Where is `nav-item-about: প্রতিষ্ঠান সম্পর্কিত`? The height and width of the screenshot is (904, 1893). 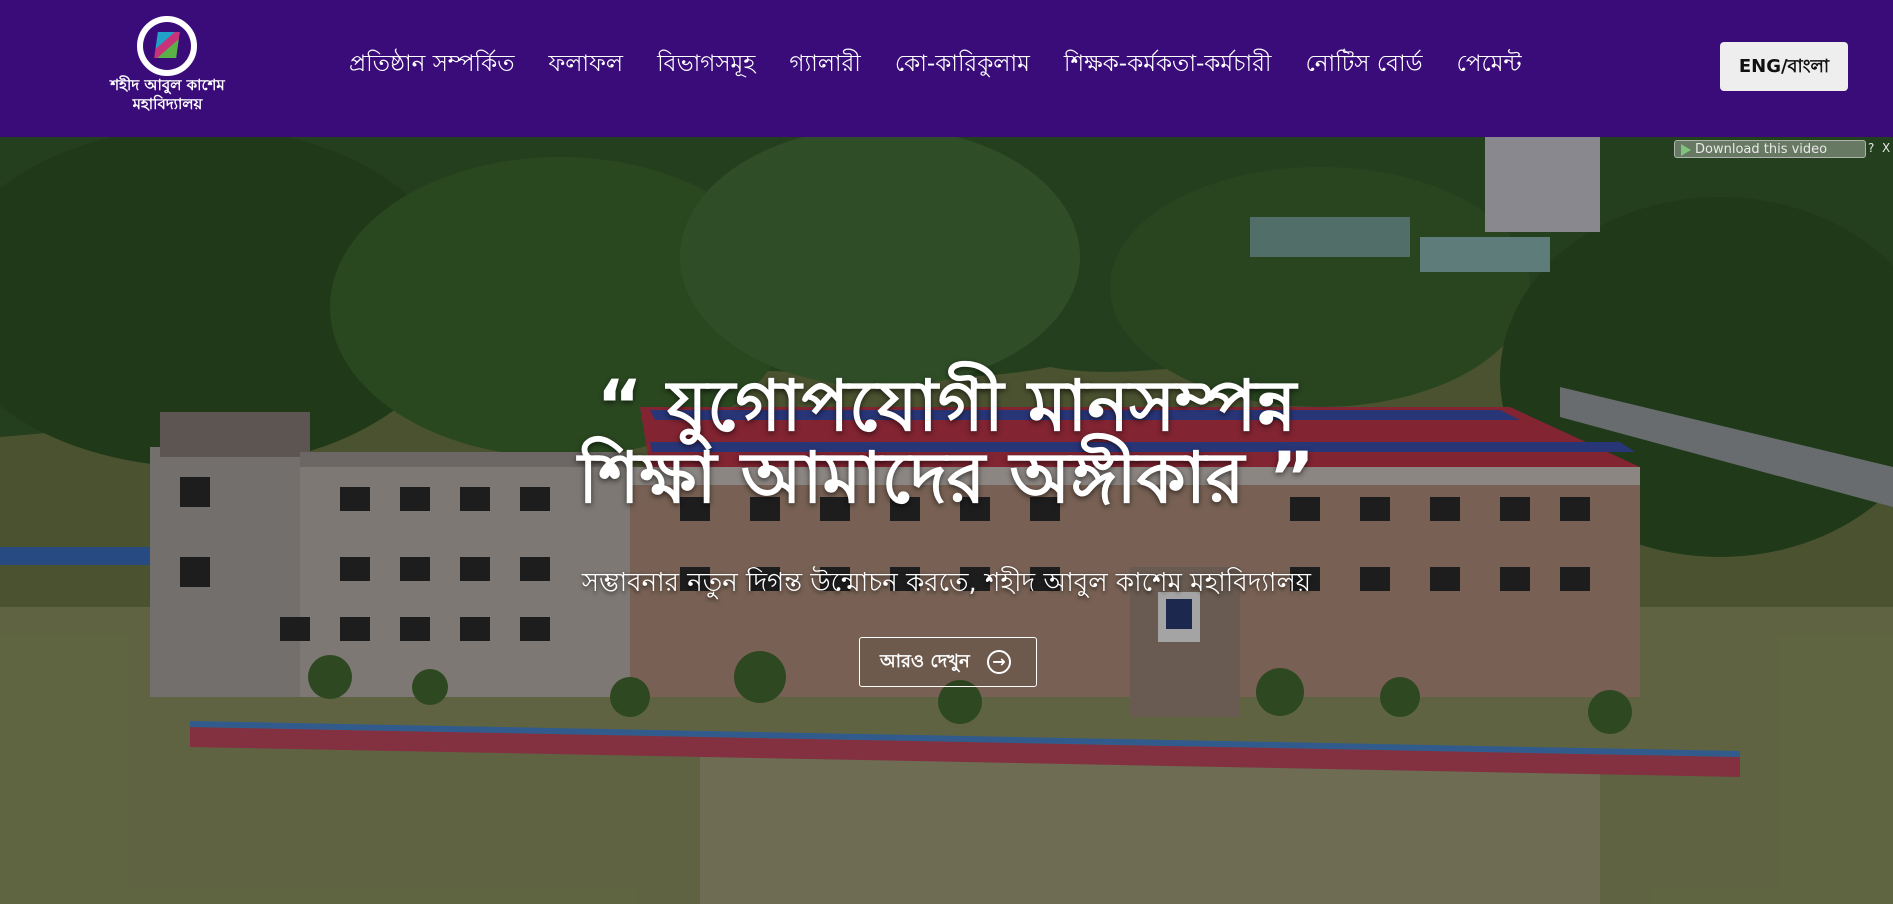
nav-item-about: প্রতিষ্ঠান সম্পর্কিত is located at coordinates (431, 64).